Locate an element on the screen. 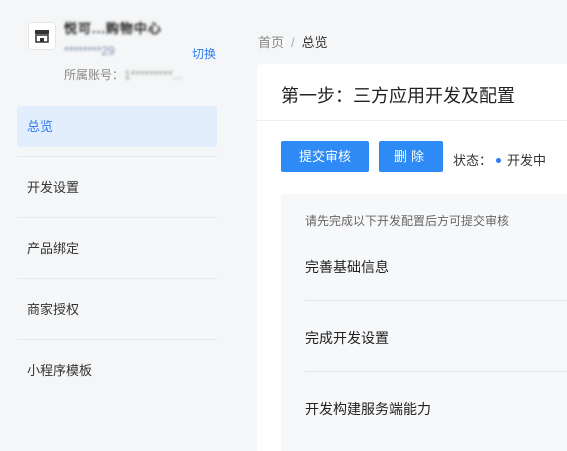 The height and width of the screenshot is (451, 567). sidebar-item-label: 开发设置 is located at coordinates (53, 187).